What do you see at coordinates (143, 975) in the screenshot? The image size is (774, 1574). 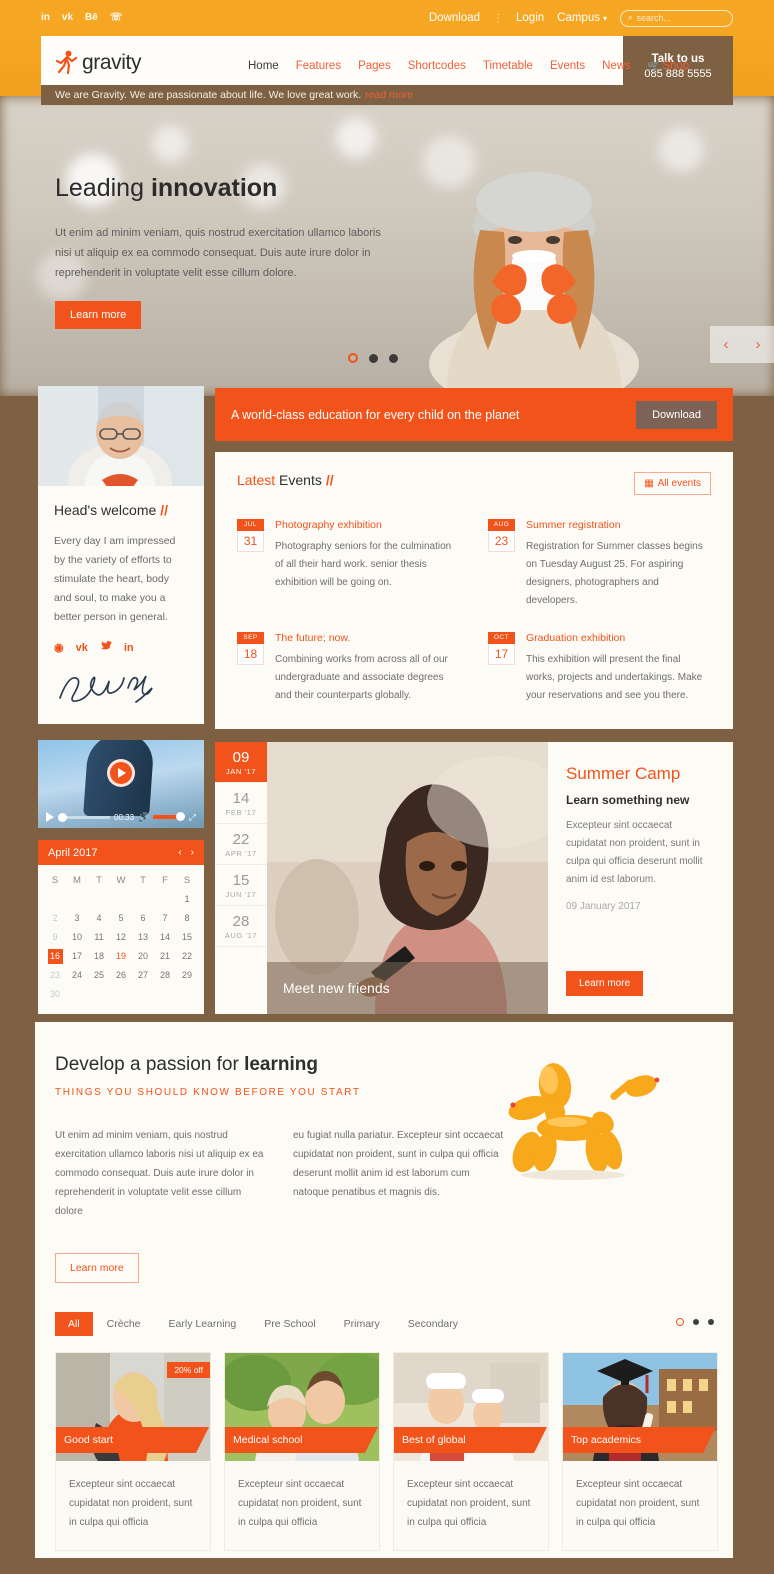 I see `calendar-day-27: 27` at bounding box center [143, 975].